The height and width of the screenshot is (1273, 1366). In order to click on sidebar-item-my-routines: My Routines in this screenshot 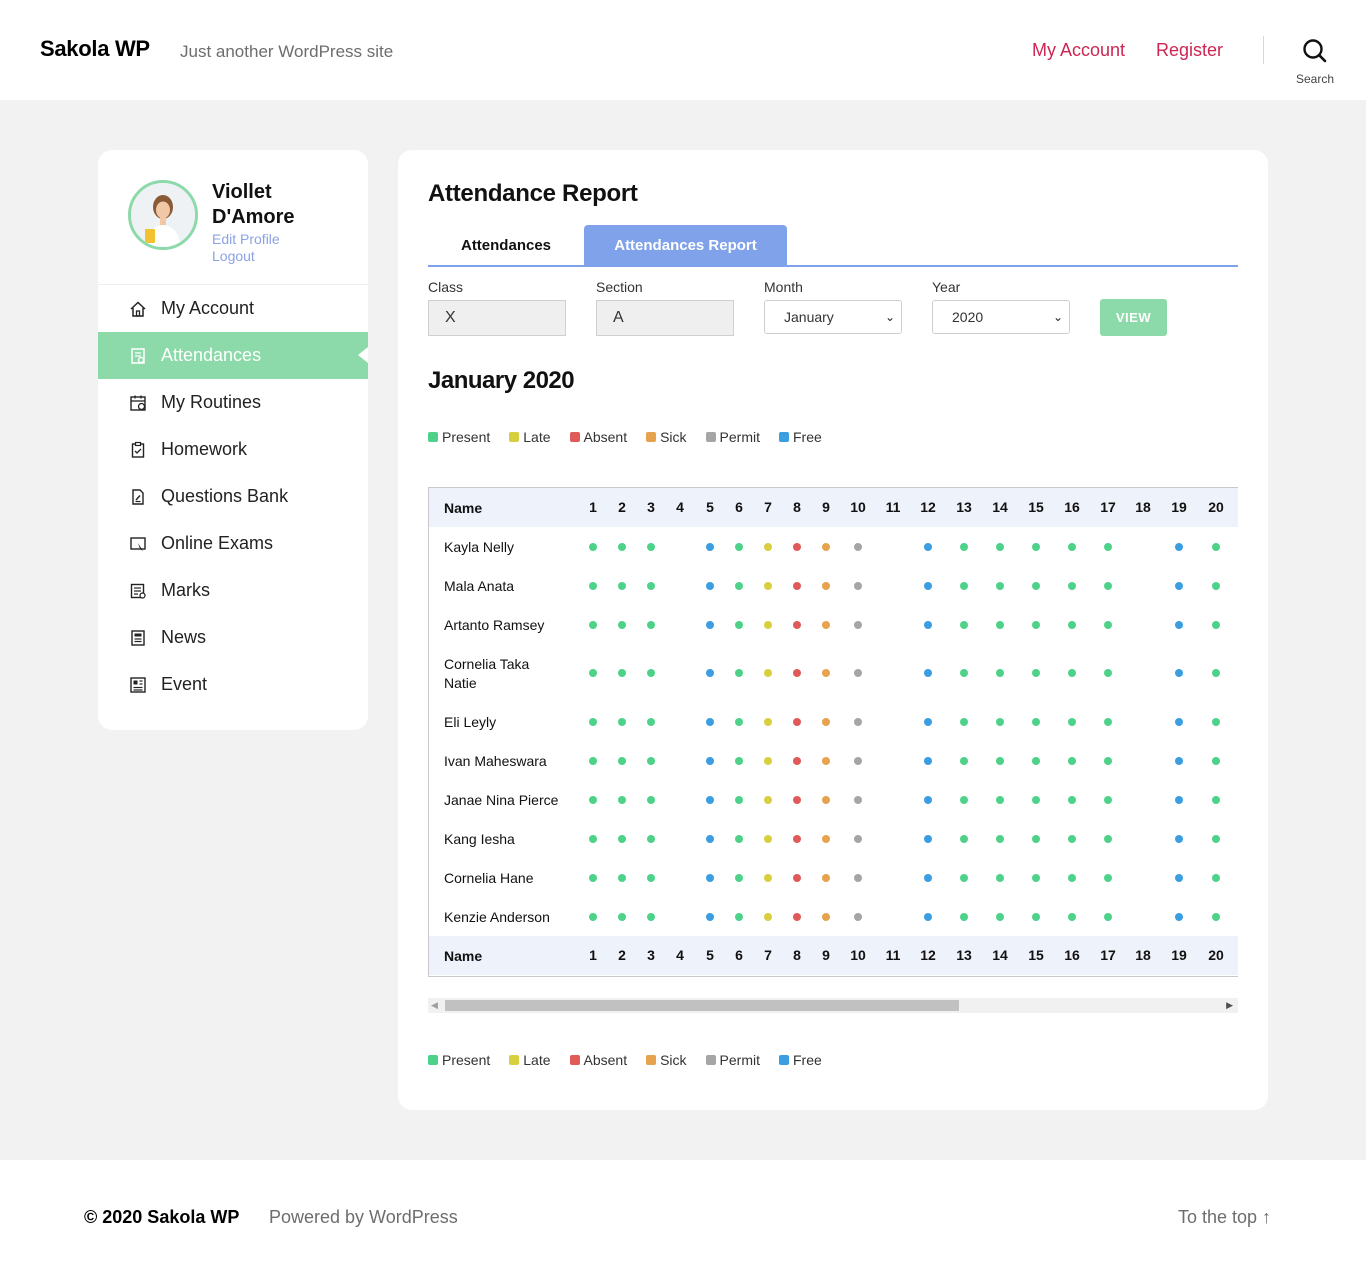, I will do `click(233, 402)`.